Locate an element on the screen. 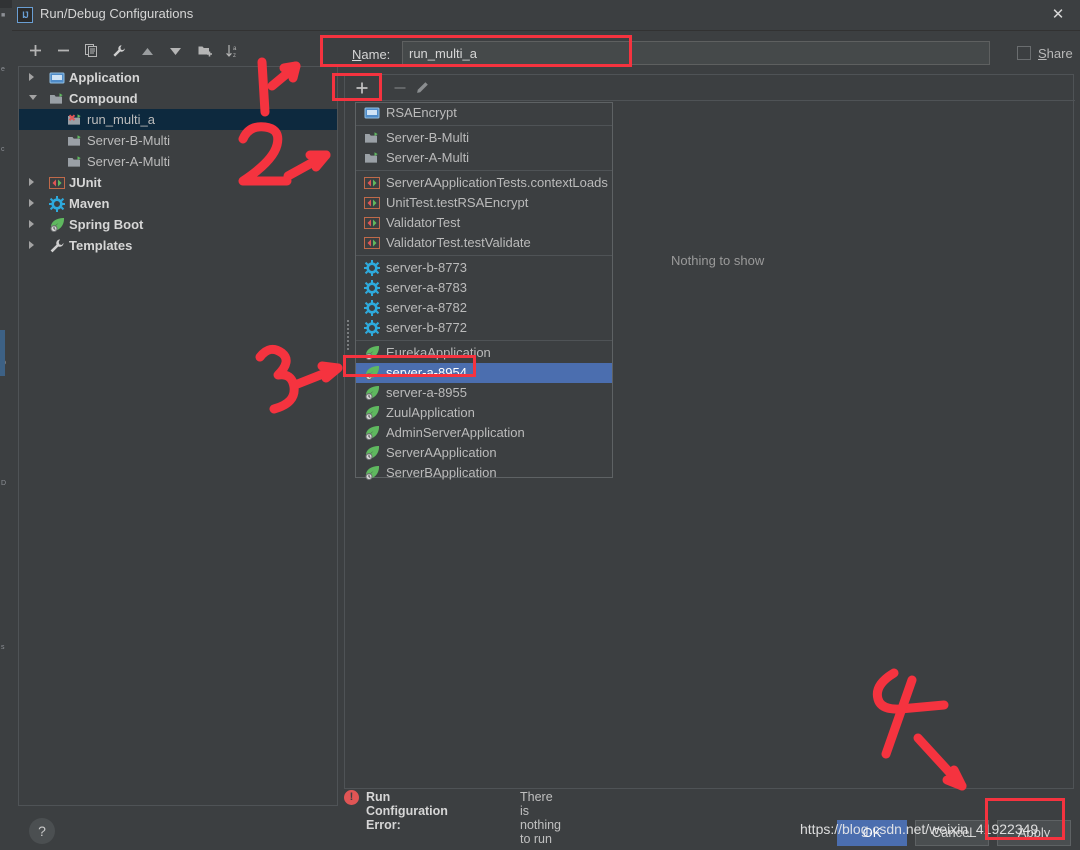 The width and height of the screenshot is (1080, 850). chevron-down-icon is located at coordinates (33, 97).